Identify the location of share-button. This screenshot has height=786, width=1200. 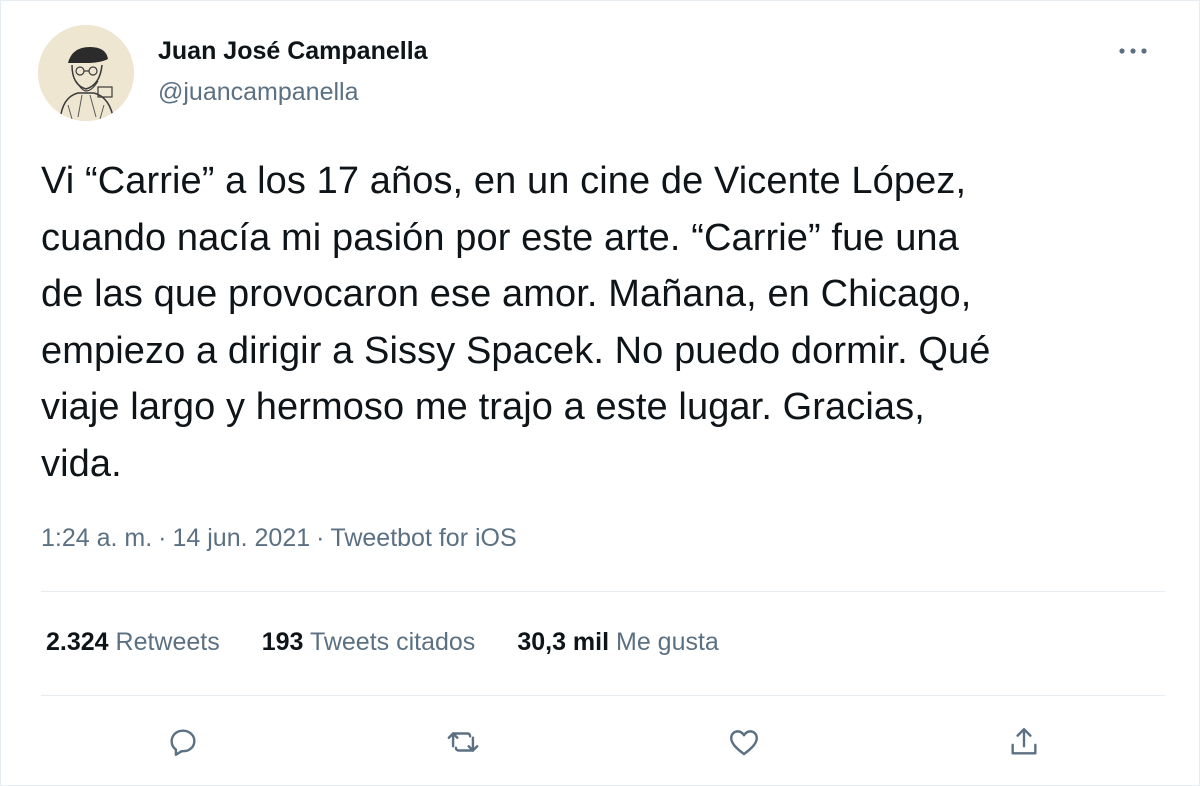
(1024, 742).